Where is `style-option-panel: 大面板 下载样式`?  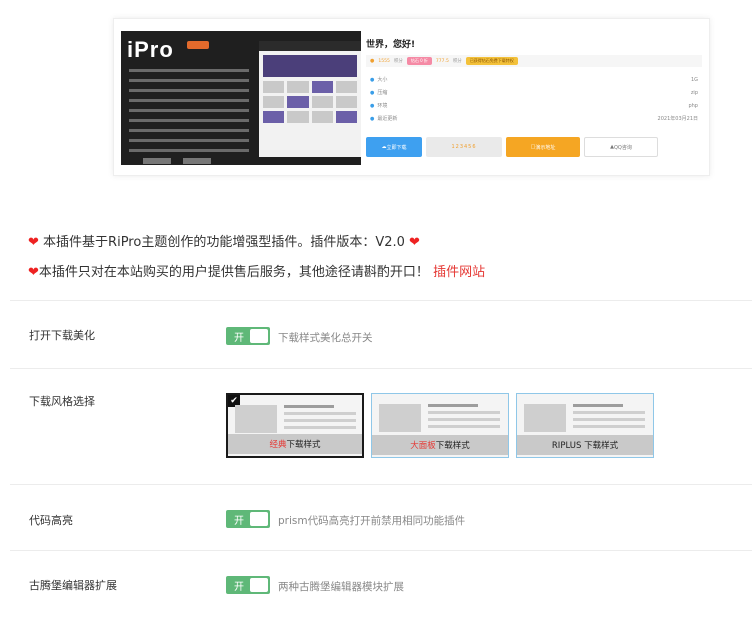 style-option-panel: 大面板 下载样式 is located at coordinates (440, 425).